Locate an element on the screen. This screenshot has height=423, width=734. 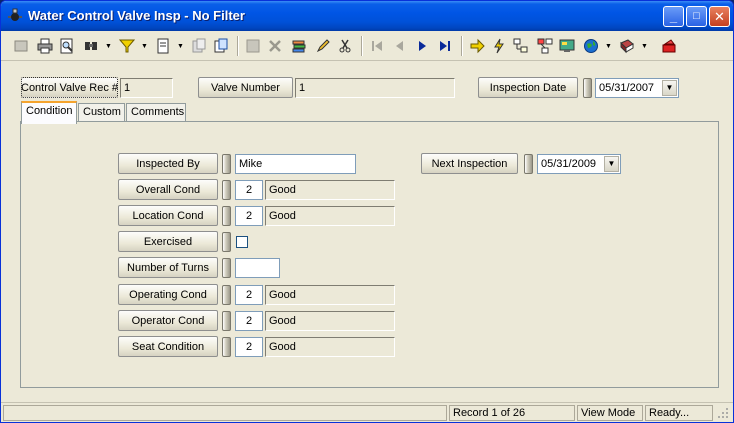
number-of-turns-grip is located at coordinates (226, 268).